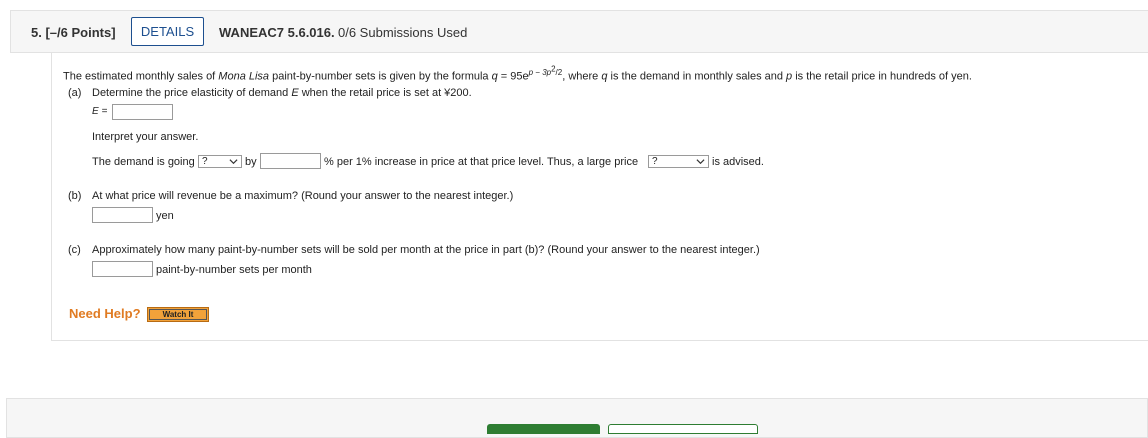  Describe the element at coordinates (234, 270) in the screenshot. I see `part-c-unit: paint-by-number sets per month` at that location.